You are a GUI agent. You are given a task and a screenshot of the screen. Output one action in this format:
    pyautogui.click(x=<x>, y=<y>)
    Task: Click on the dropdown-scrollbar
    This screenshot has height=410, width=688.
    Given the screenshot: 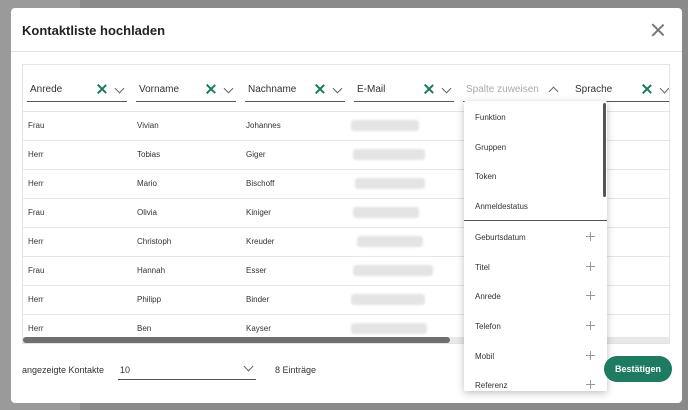 What is the action you would take?
    pyautogui.click(x=604, y=150)
    